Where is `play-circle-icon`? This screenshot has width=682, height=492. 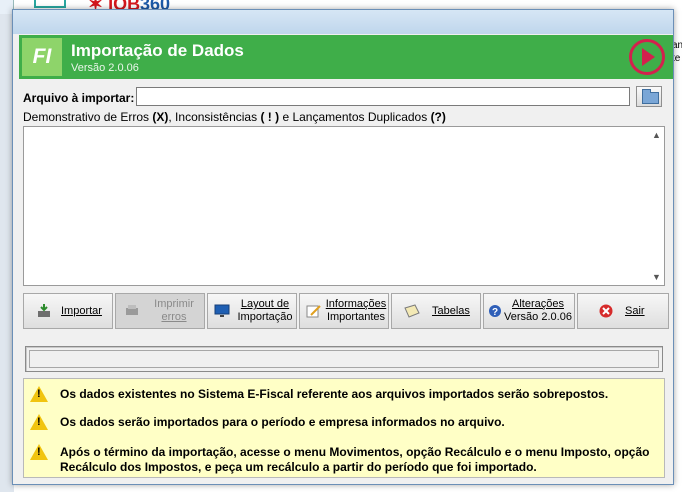 play-circle-icon is located at coordinates (647, 57).